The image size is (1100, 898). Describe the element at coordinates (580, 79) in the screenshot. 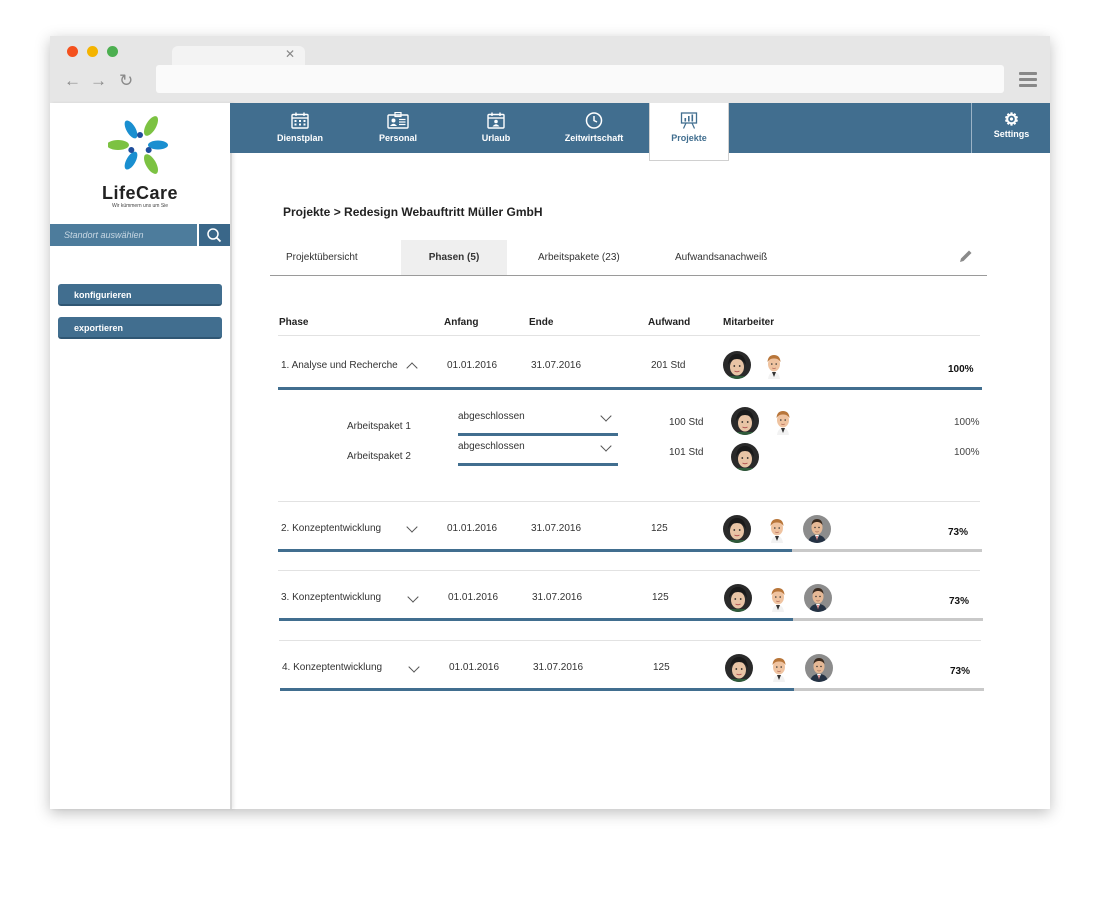

I see `address-bar` at that location.